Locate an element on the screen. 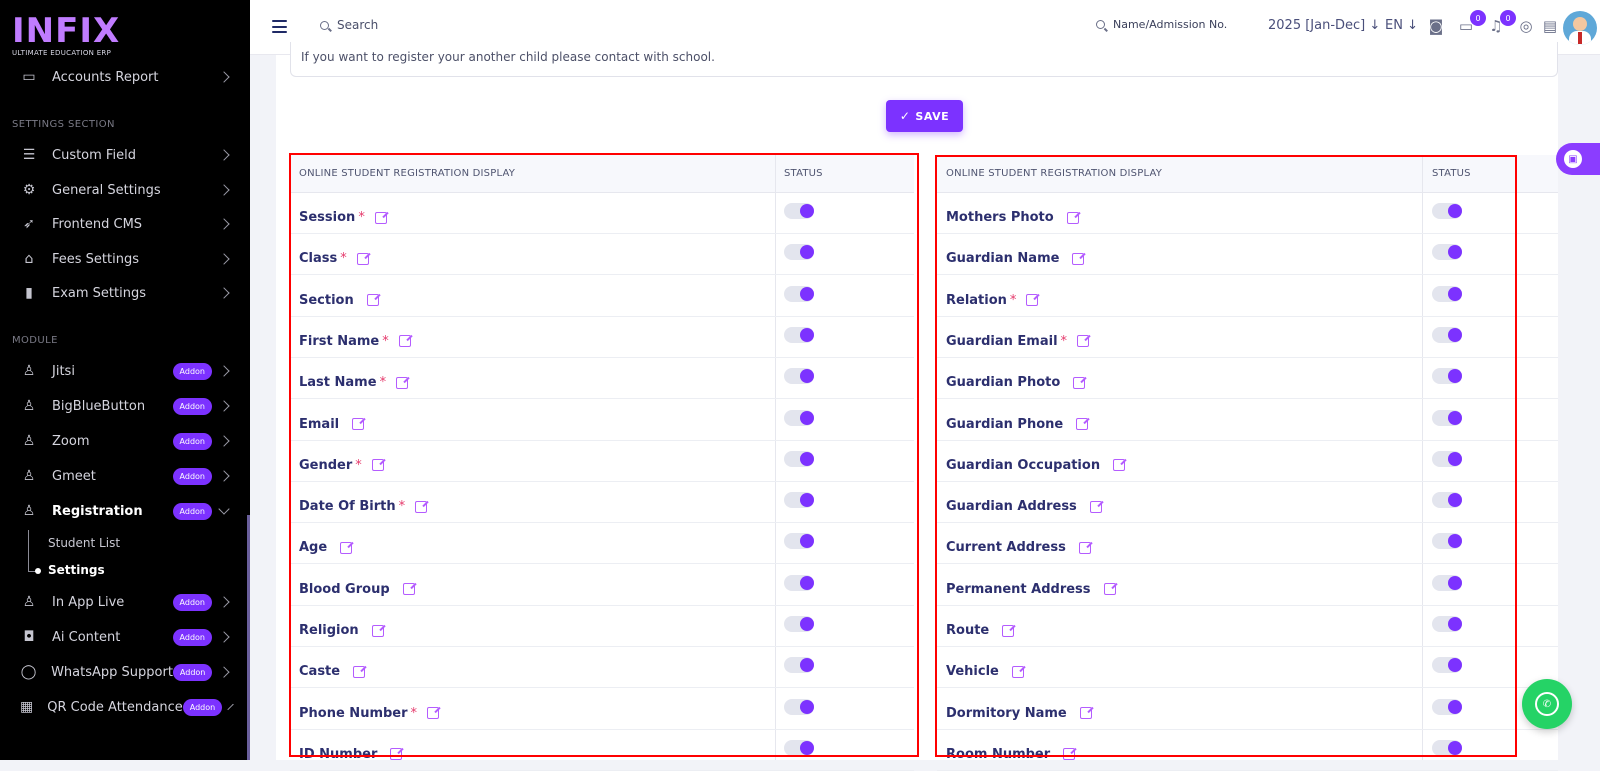 The height and width of the screenshot is (771, 1600). table-row: Session * is located at coordinates (602, 213).